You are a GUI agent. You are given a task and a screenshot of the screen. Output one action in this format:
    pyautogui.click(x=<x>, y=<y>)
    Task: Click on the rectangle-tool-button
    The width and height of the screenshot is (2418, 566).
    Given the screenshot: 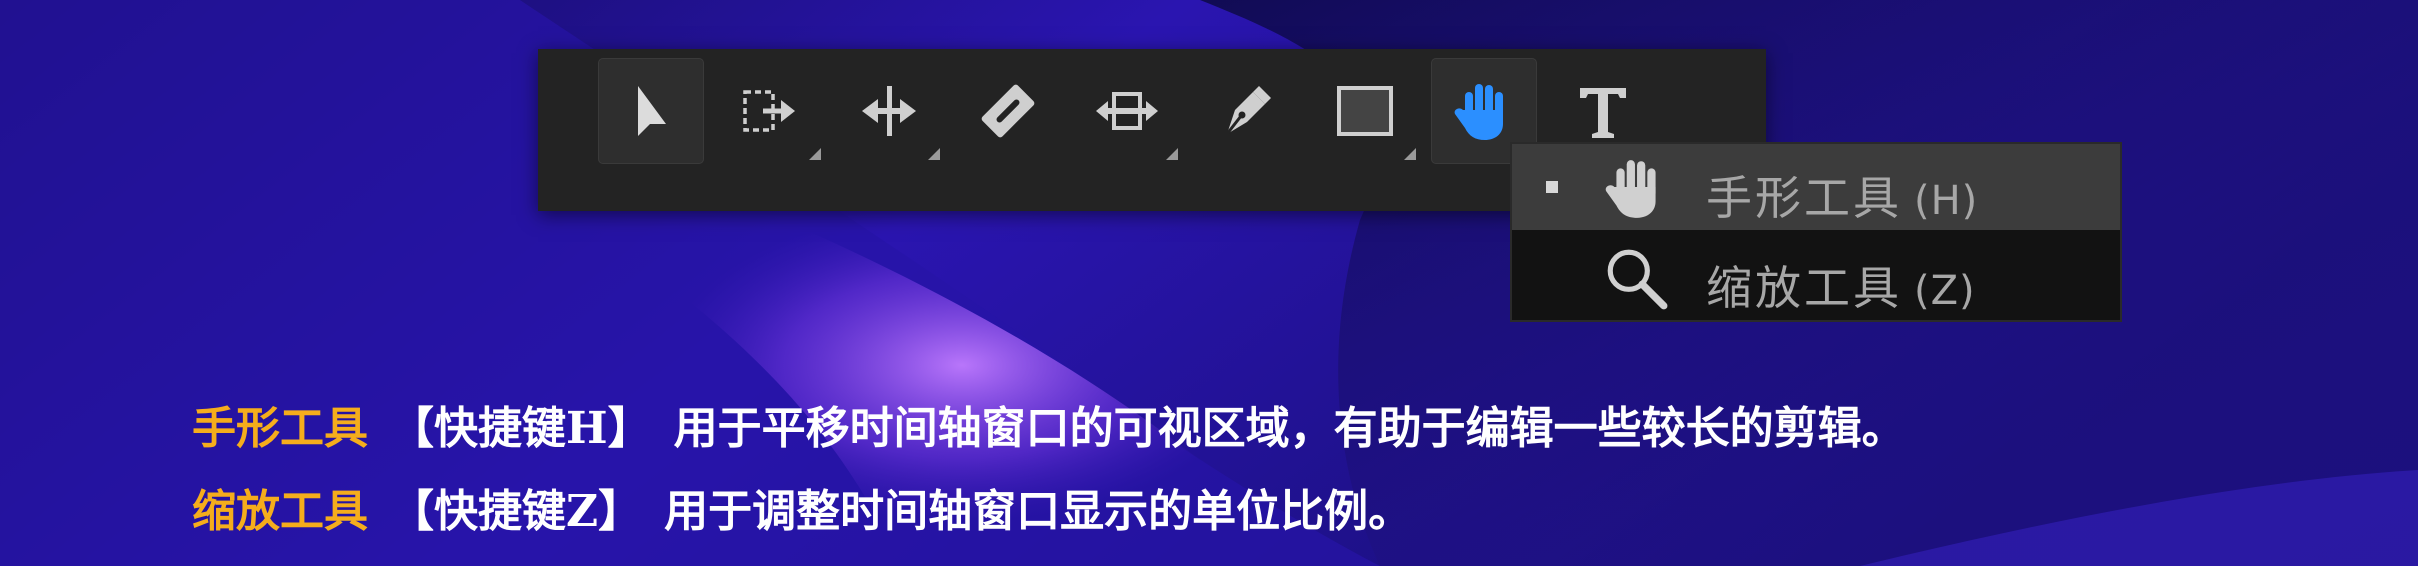 What is the action you would take?
    pyautogui.click(x=1365, y=111)
    